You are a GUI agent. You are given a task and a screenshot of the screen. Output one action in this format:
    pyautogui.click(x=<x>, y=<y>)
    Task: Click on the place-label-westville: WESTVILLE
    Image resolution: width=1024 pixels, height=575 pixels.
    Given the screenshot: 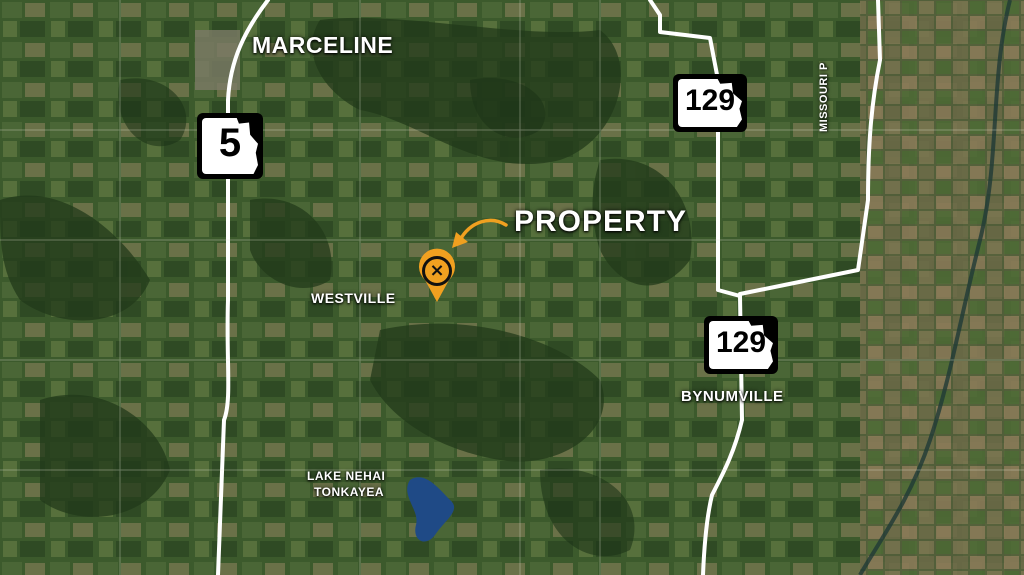 What is the action you would take?
    pyautogui.click(x=353, y=298)
    